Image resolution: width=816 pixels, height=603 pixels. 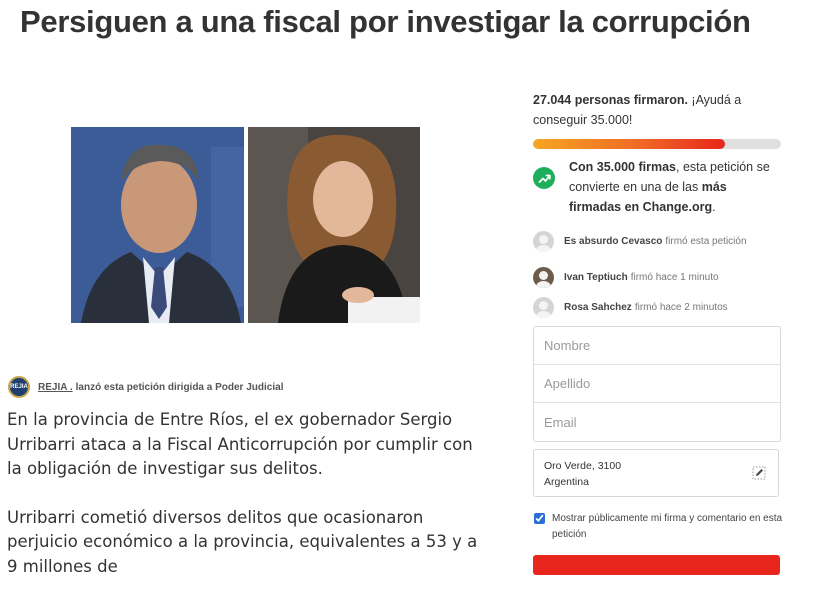 I want to click on goal-bold-1: Con 35.000 firmas, so click(x=622, y=167).